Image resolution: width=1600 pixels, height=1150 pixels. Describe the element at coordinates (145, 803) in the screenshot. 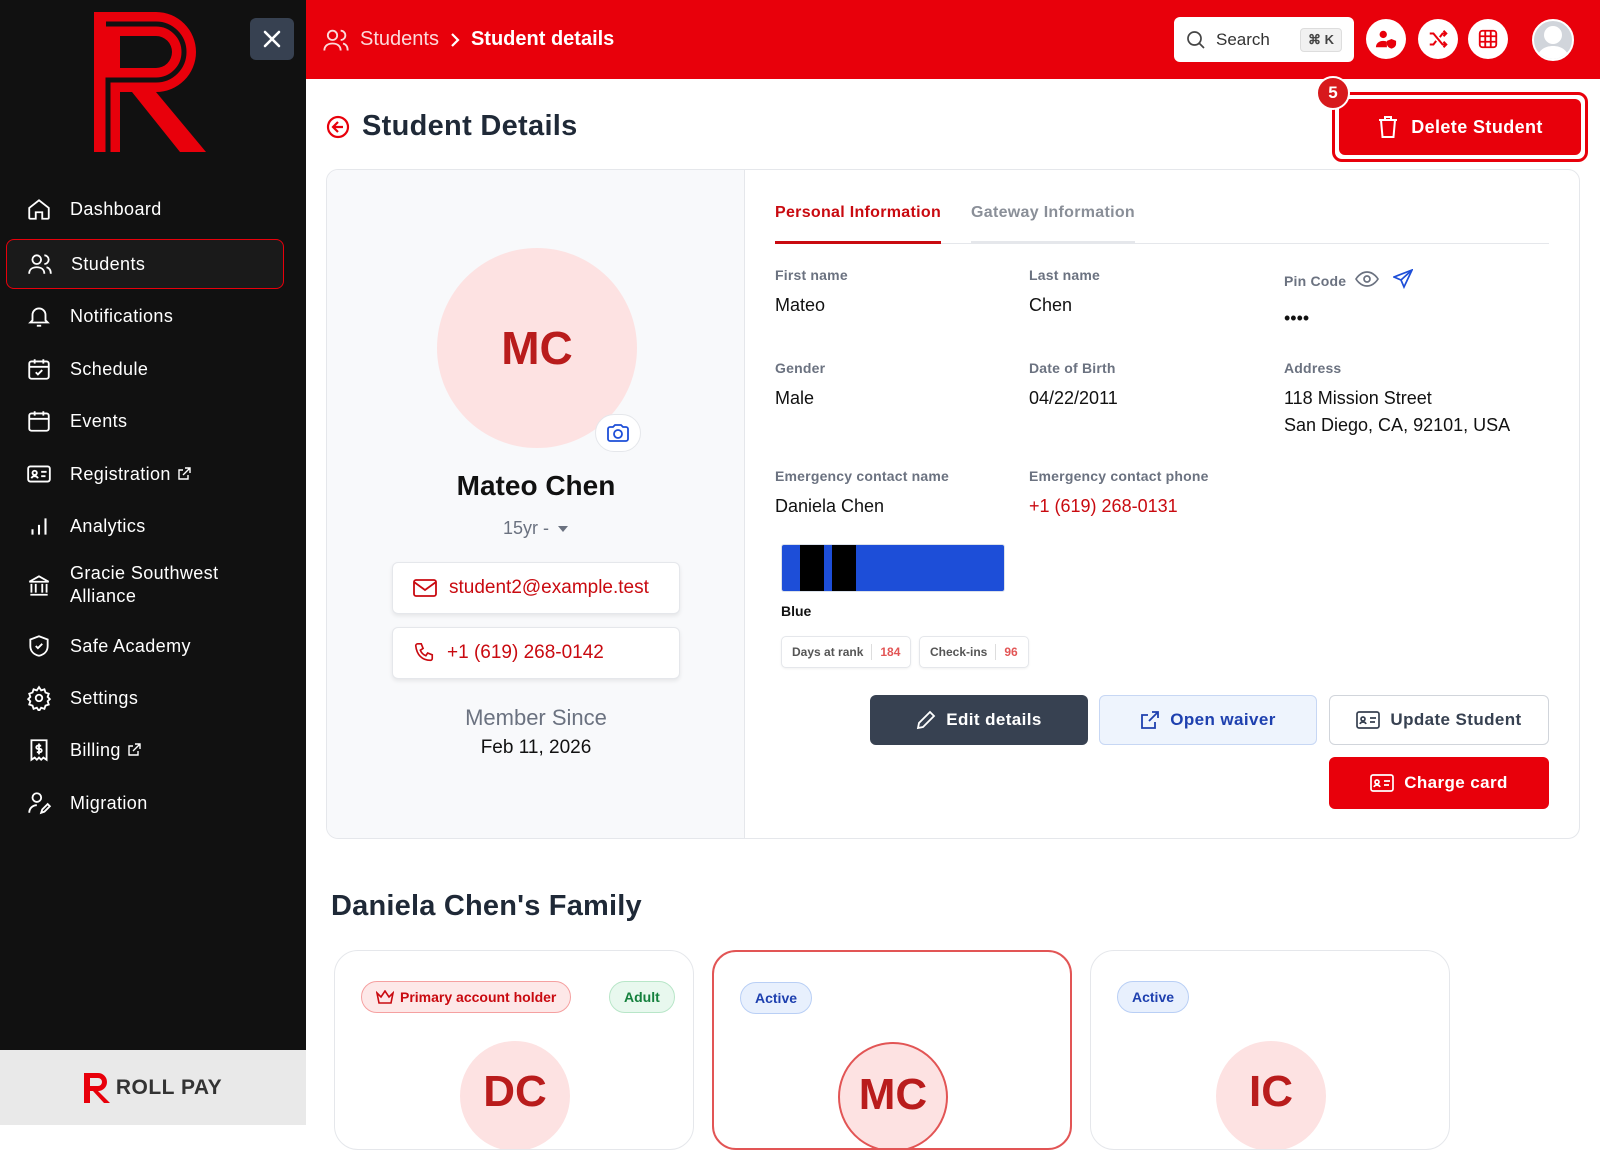

I see `sidebar-item-migration: Migration` at that location.